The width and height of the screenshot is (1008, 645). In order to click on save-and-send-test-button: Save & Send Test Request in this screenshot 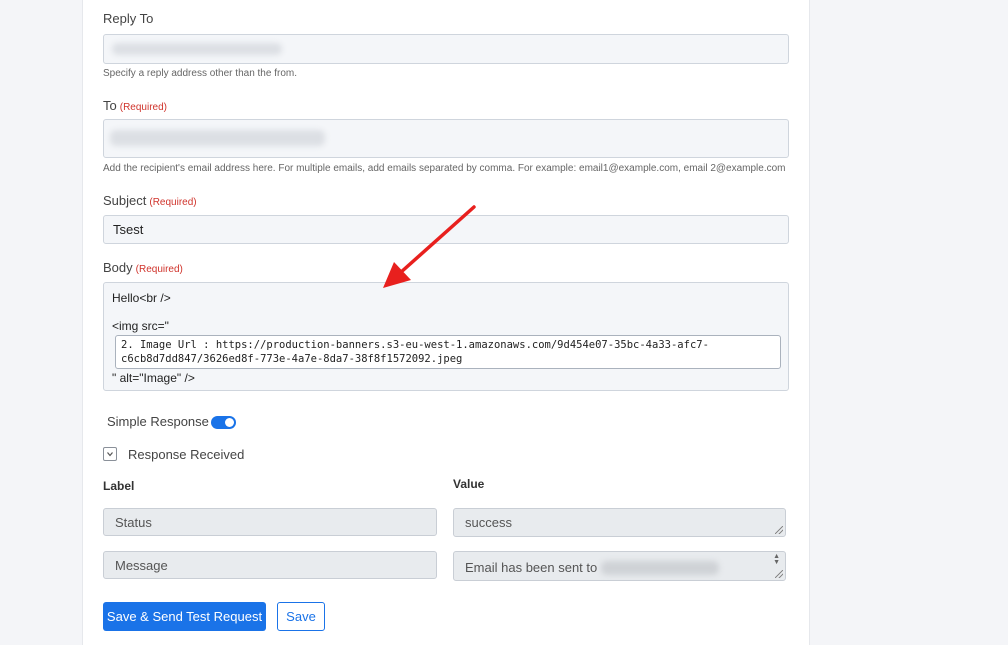, I will do `click(184, 616)`.